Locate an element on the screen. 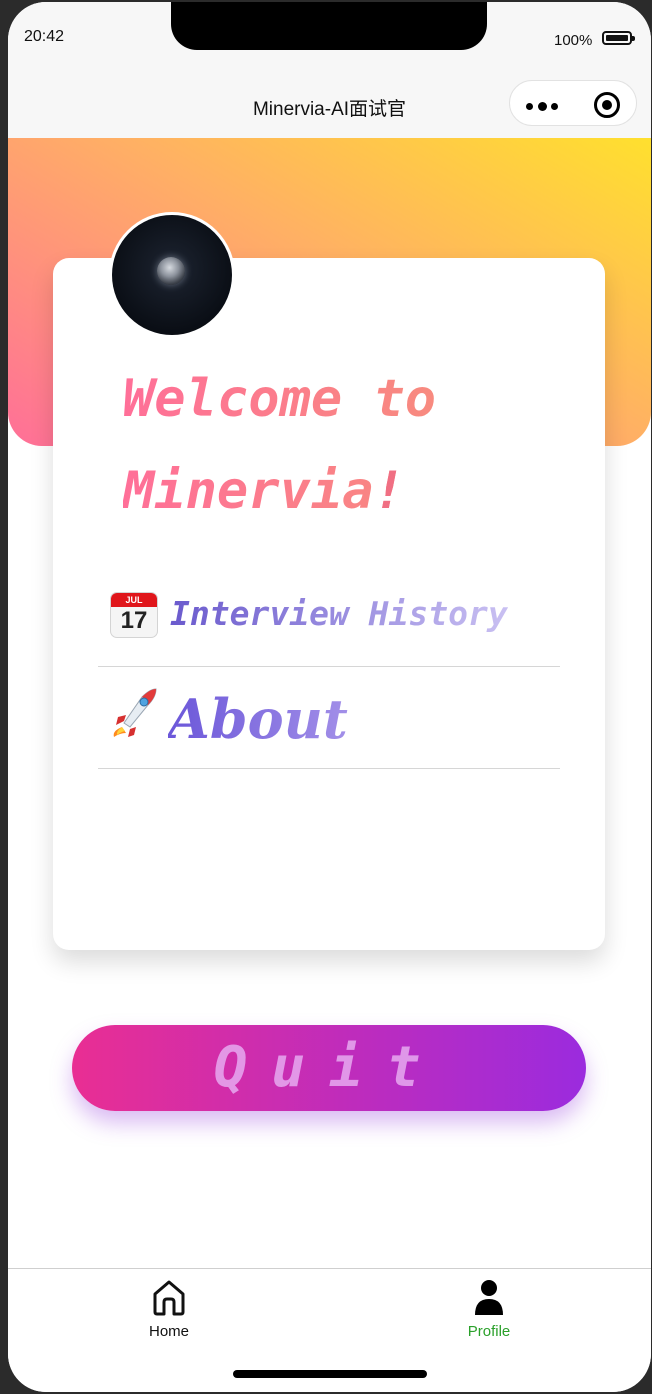 The width and height of the screenshot is (652, 1394). welcome-heading: Welcome to Minervia! is located at coordinates (333, 445).